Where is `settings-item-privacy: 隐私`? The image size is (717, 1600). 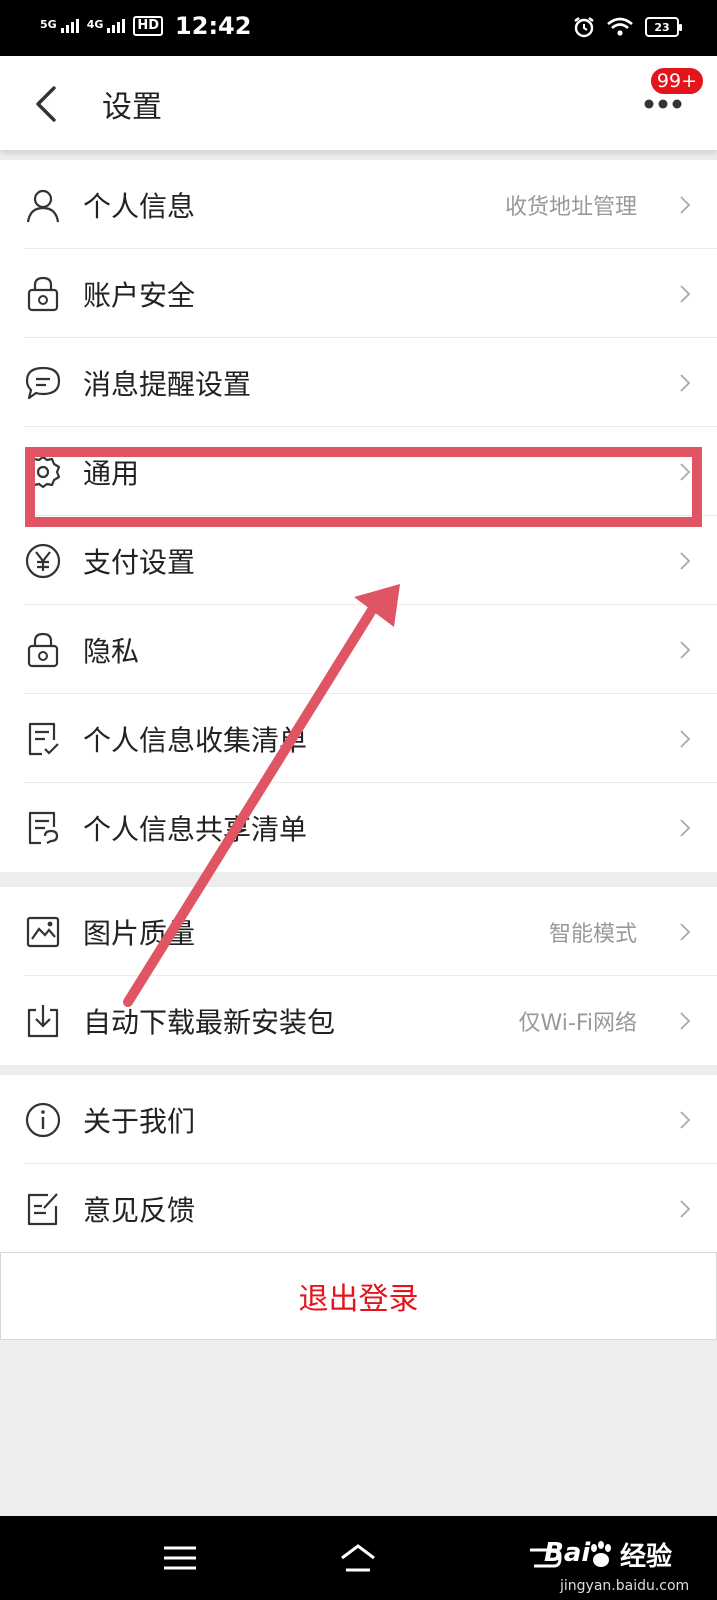 settings-item-privacy: 隐私 is located at coordinates (358, 649).